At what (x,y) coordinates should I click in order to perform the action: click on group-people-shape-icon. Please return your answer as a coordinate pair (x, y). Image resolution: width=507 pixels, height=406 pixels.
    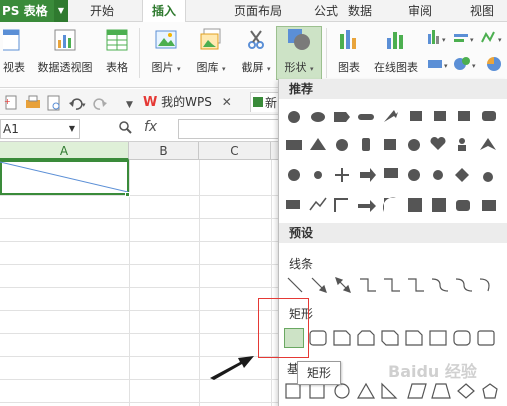
    Looking at the image, I should click on (415, 205).